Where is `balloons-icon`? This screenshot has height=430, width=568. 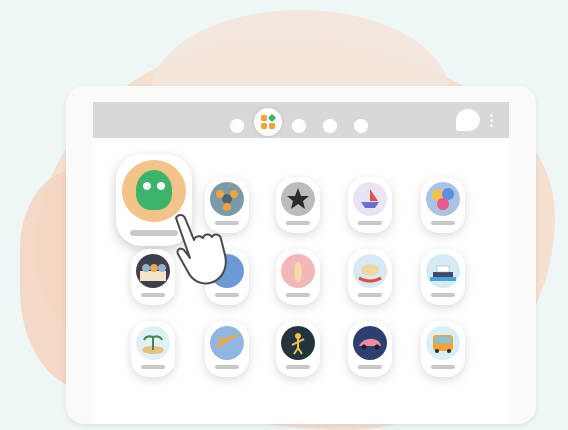
balloons-icon is located at coordinates (443, 199).